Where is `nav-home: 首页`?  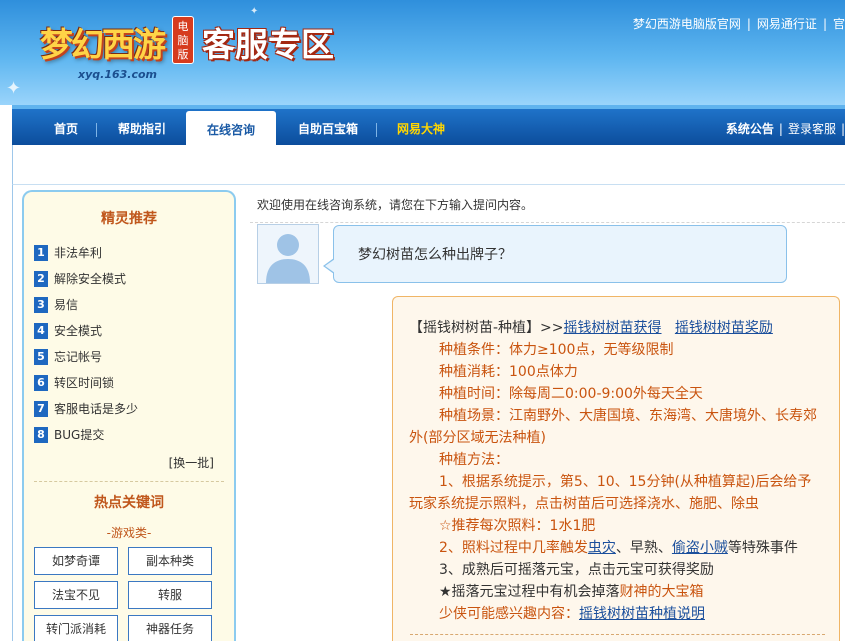 nav-home: 首页 is located at coordinates (66, 127).